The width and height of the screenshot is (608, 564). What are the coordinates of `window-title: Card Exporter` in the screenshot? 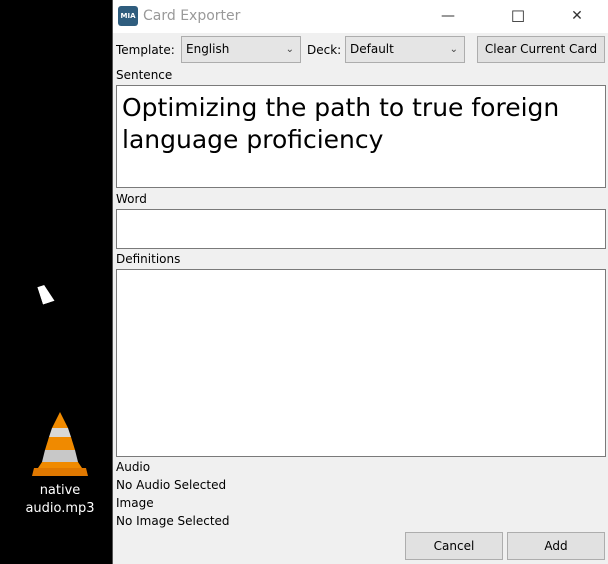 It's located at (192, 16).